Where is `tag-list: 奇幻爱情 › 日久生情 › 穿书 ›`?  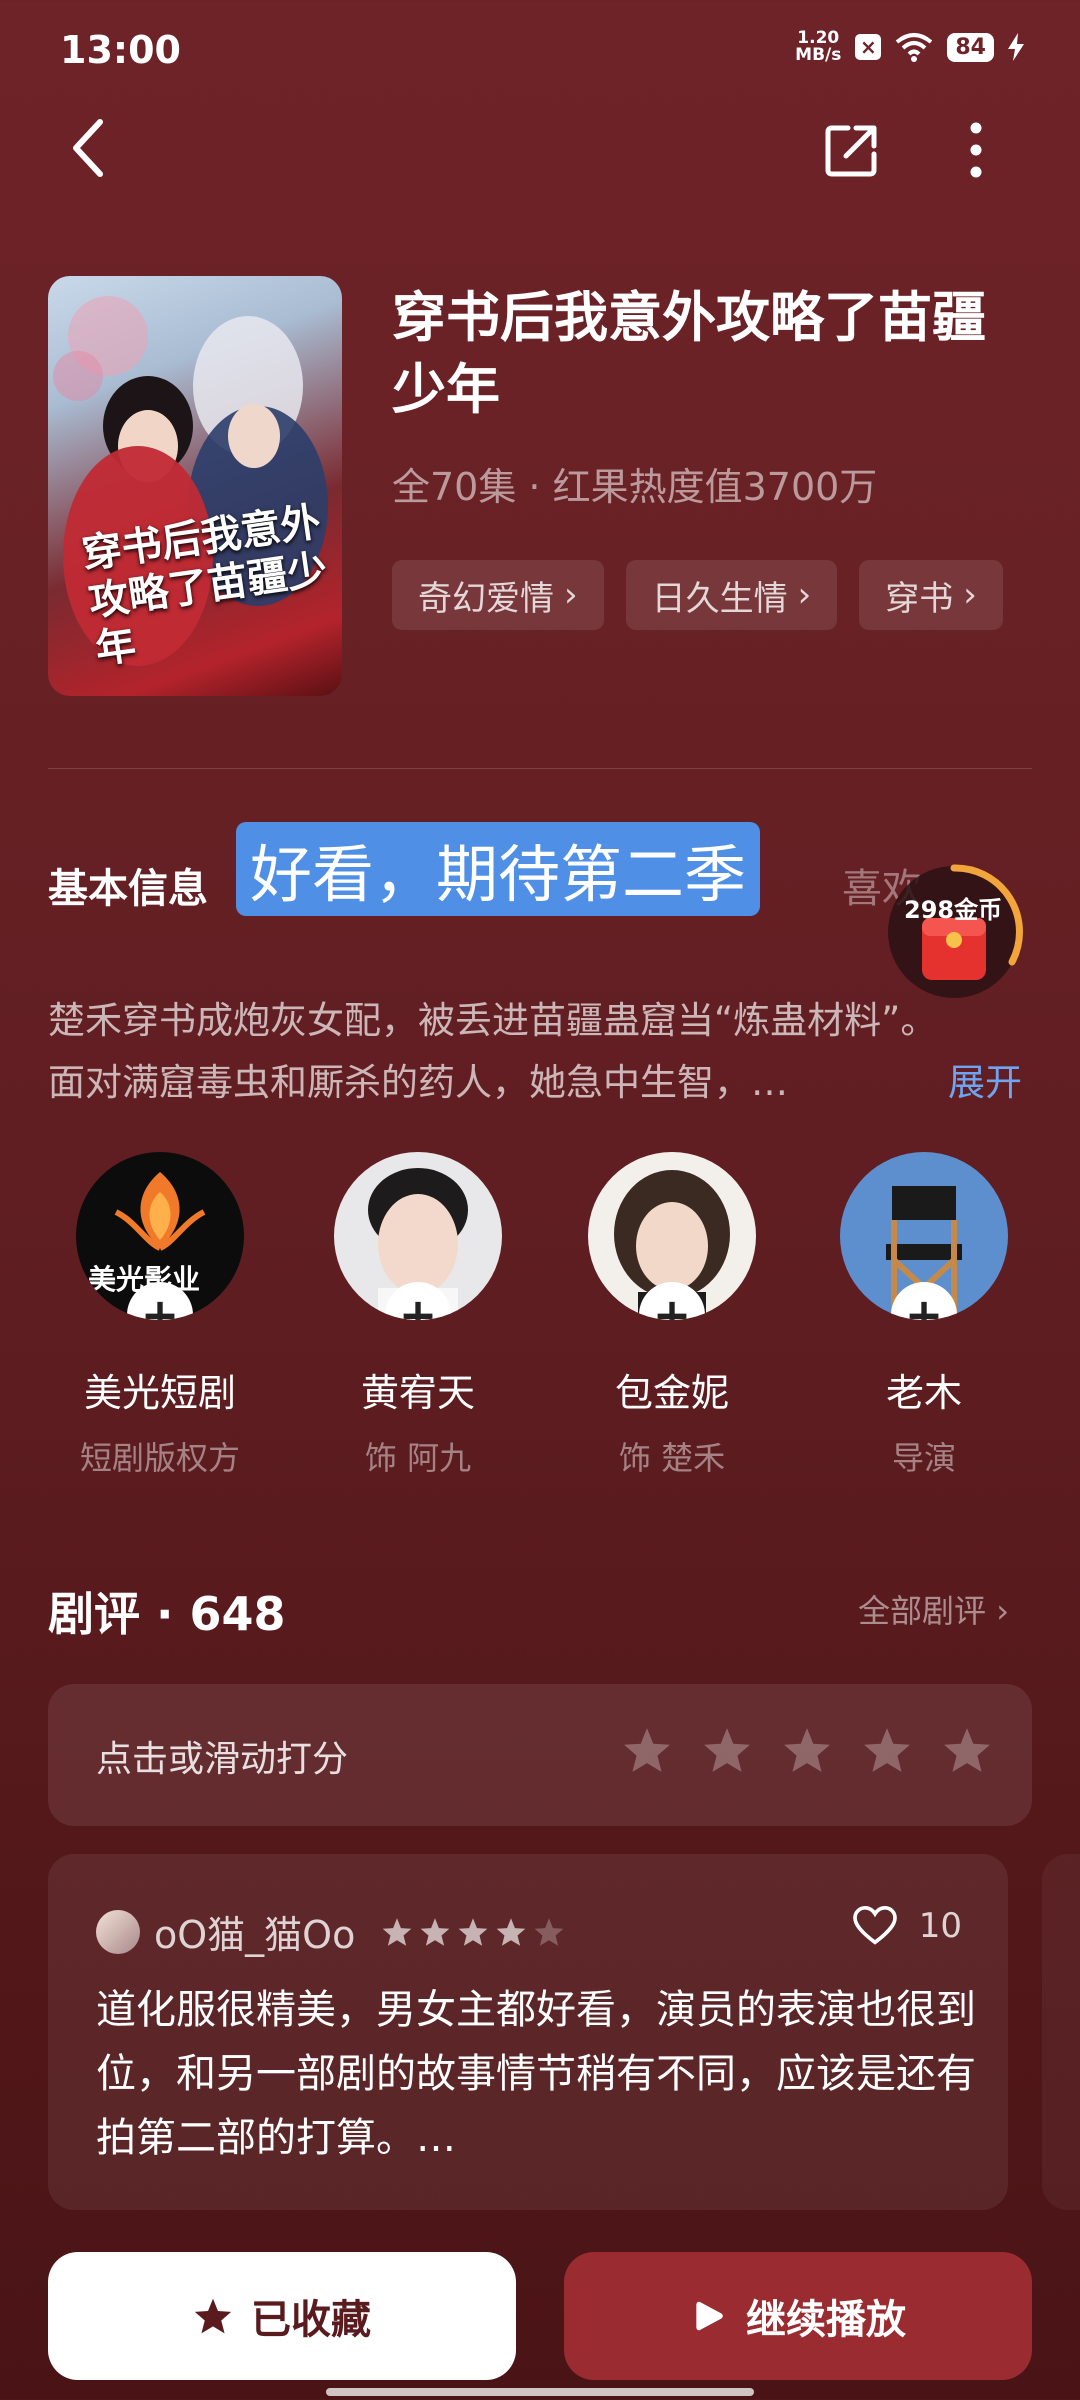 tag-list: 奇幻爱情 › 日久生情 › 穿书 › is located at coordinates (697, 595).